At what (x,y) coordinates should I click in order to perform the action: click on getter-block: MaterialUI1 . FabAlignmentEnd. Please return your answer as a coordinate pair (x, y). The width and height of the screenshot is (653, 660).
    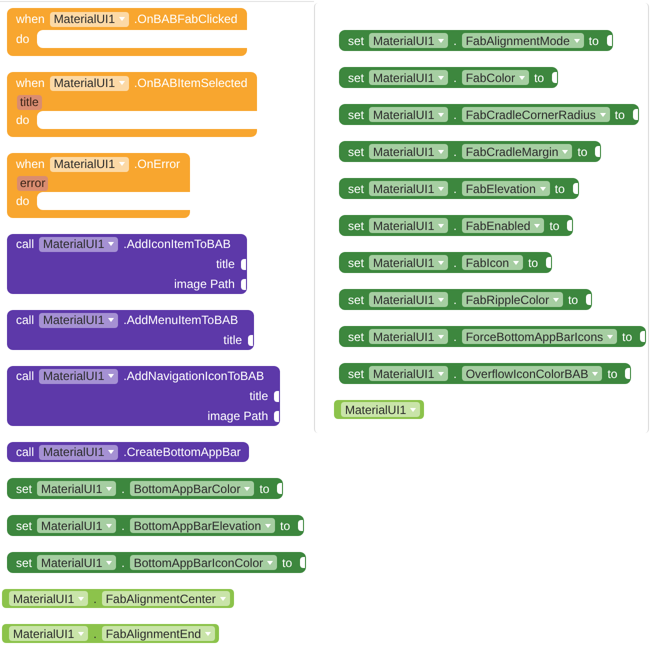
    Looking at the image, I should click on (111, 633).